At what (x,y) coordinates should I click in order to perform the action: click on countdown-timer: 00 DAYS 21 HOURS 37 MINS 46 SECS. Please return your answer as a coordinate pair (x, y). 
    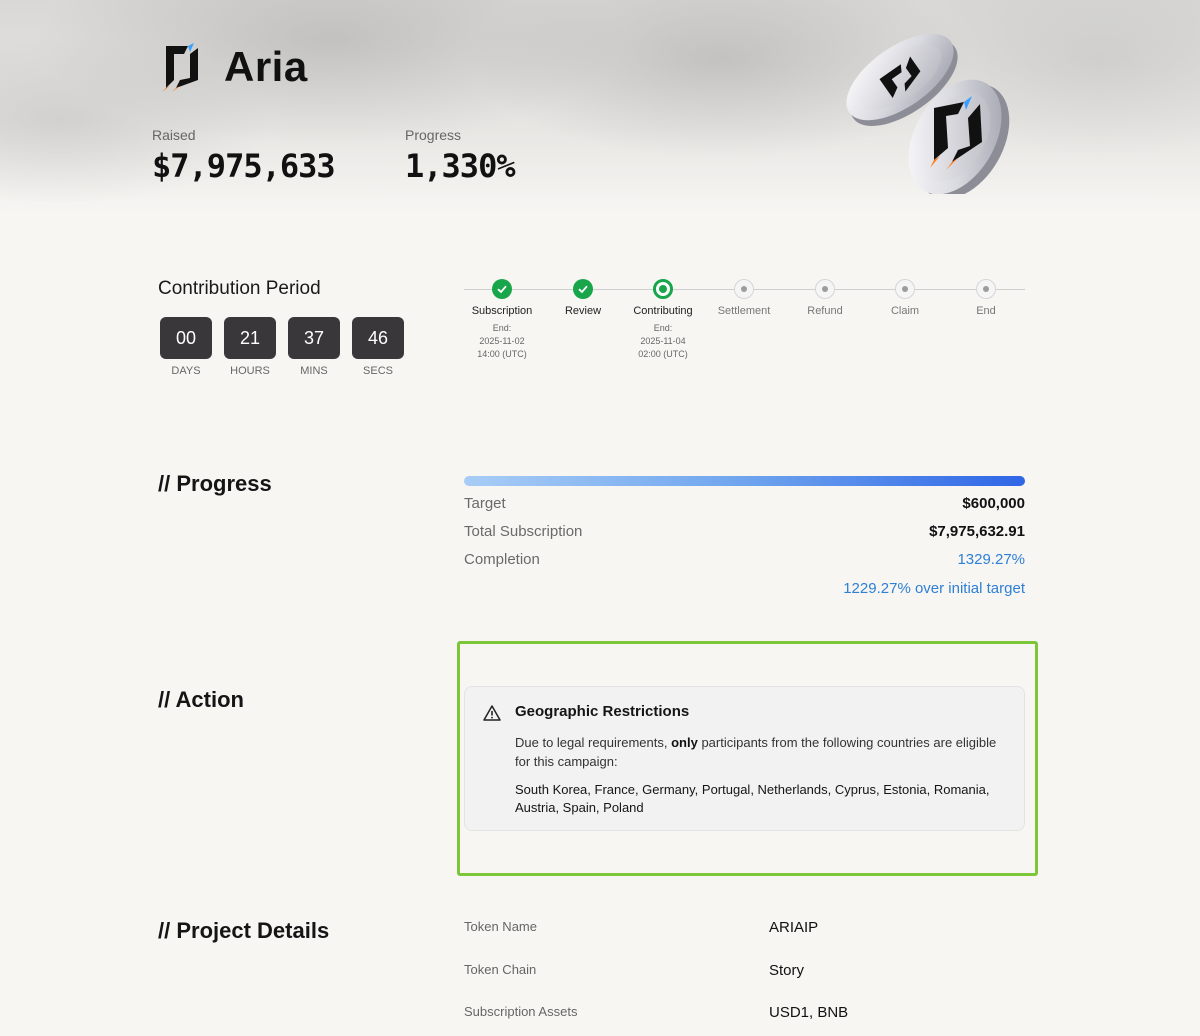
    Looking at the image, I should click on (282, 347).